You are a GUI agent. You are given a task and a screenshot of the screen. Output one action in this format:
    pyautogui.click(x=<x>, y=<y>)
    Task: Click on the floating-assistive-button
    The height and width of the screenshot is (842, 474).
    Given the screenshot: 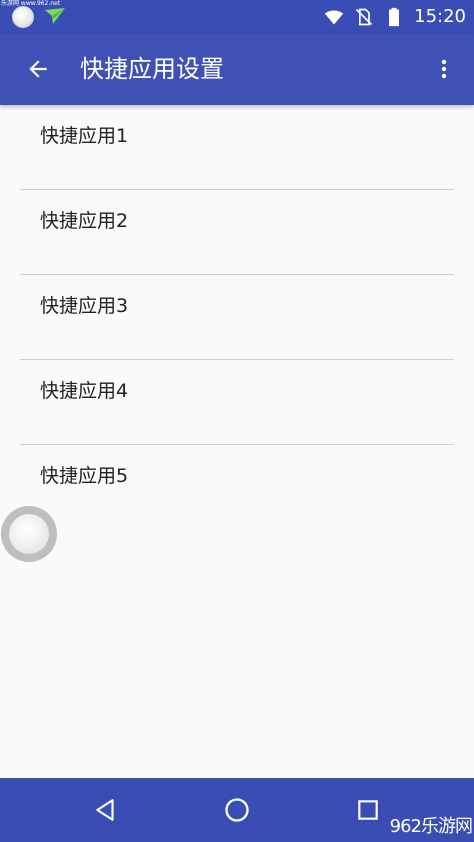 What is the action you would take?
    pyautogui.click(x=29, y=534)
    